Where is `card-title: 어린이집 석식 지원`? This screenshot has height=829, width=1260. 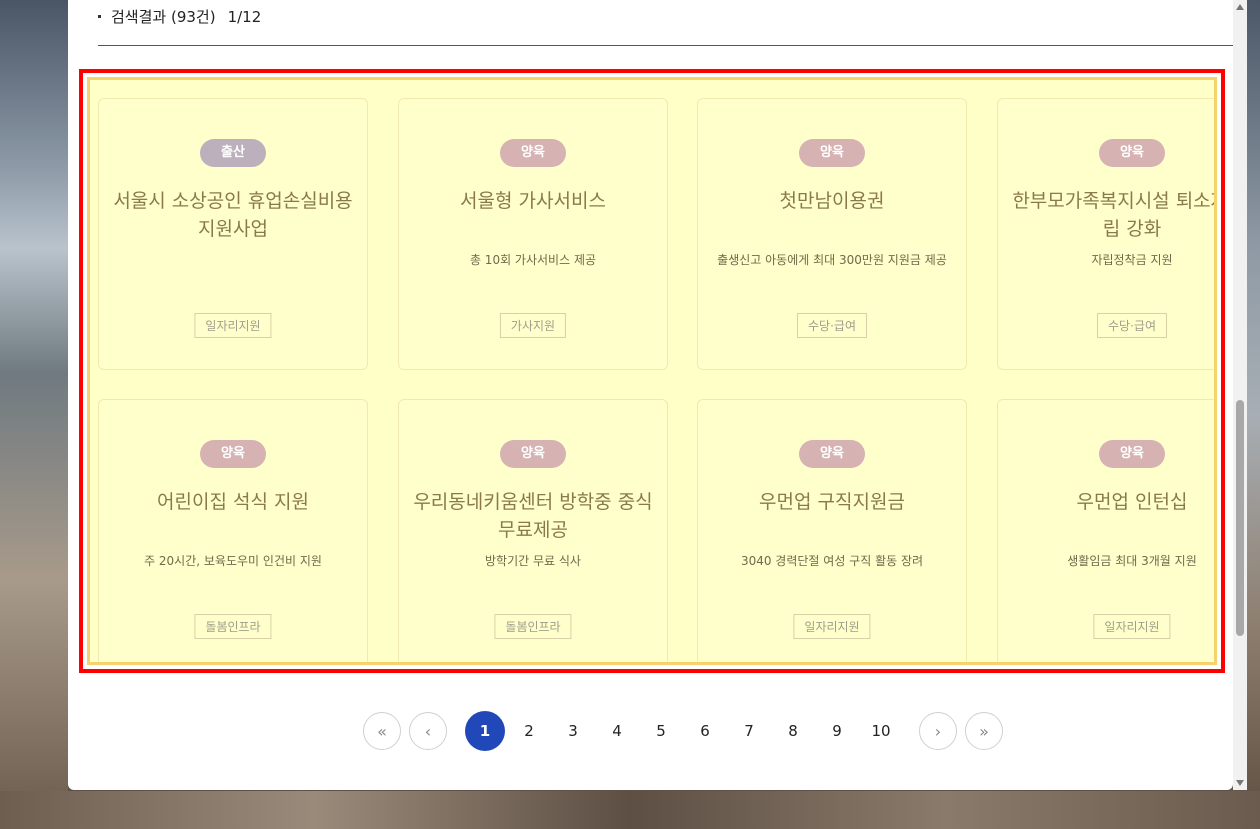 card-title: 어린이집 석식 지원 is located at coordinates (233, 502).